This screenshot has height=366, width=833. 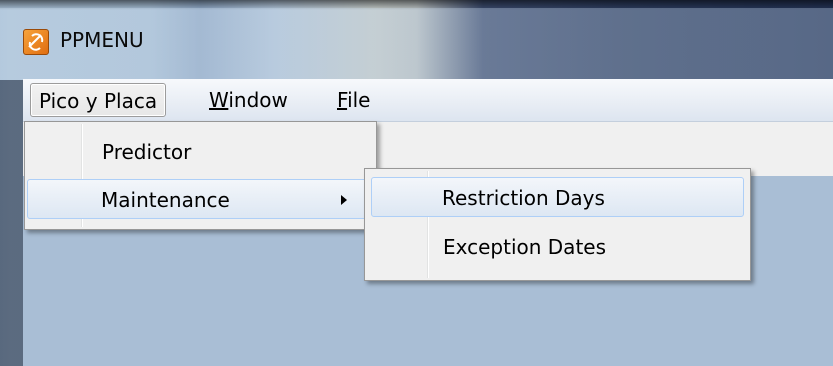 I want to click on menu-item-predictor: Predictor, so click(x=200, y=152).